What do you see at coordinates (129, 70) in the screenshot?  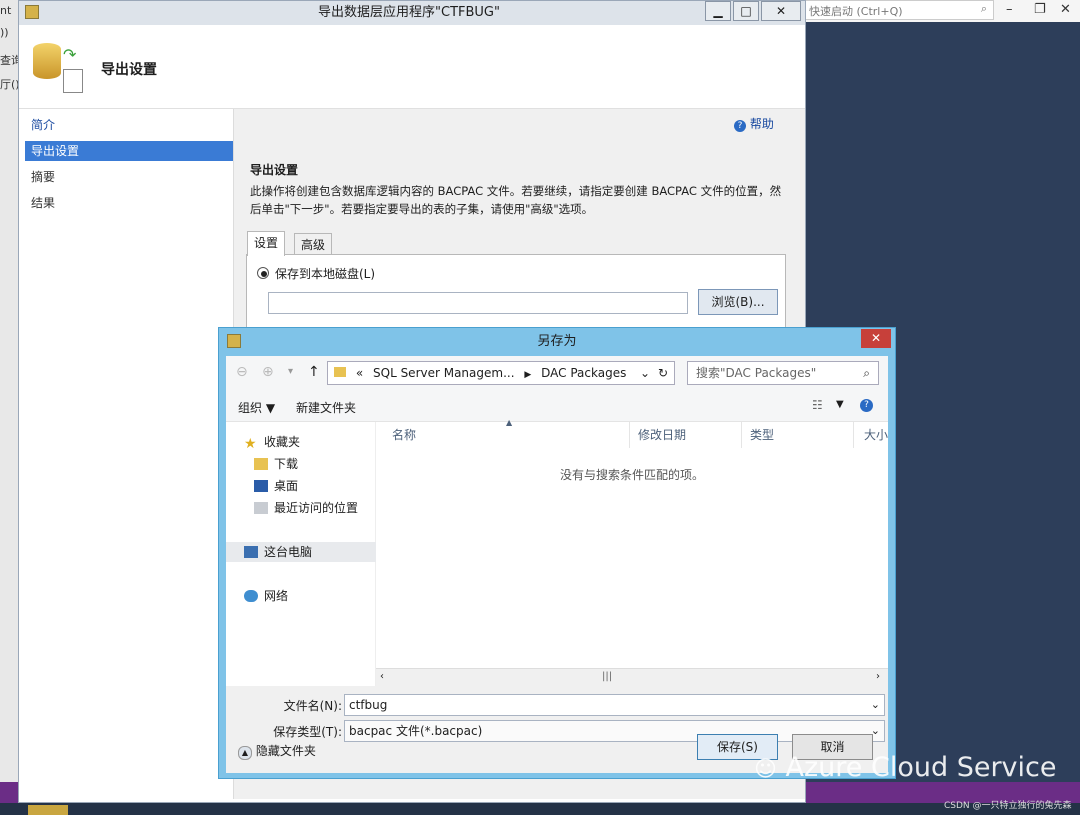 I see `page-title: 导出设置` at bounding box center [129, 70].